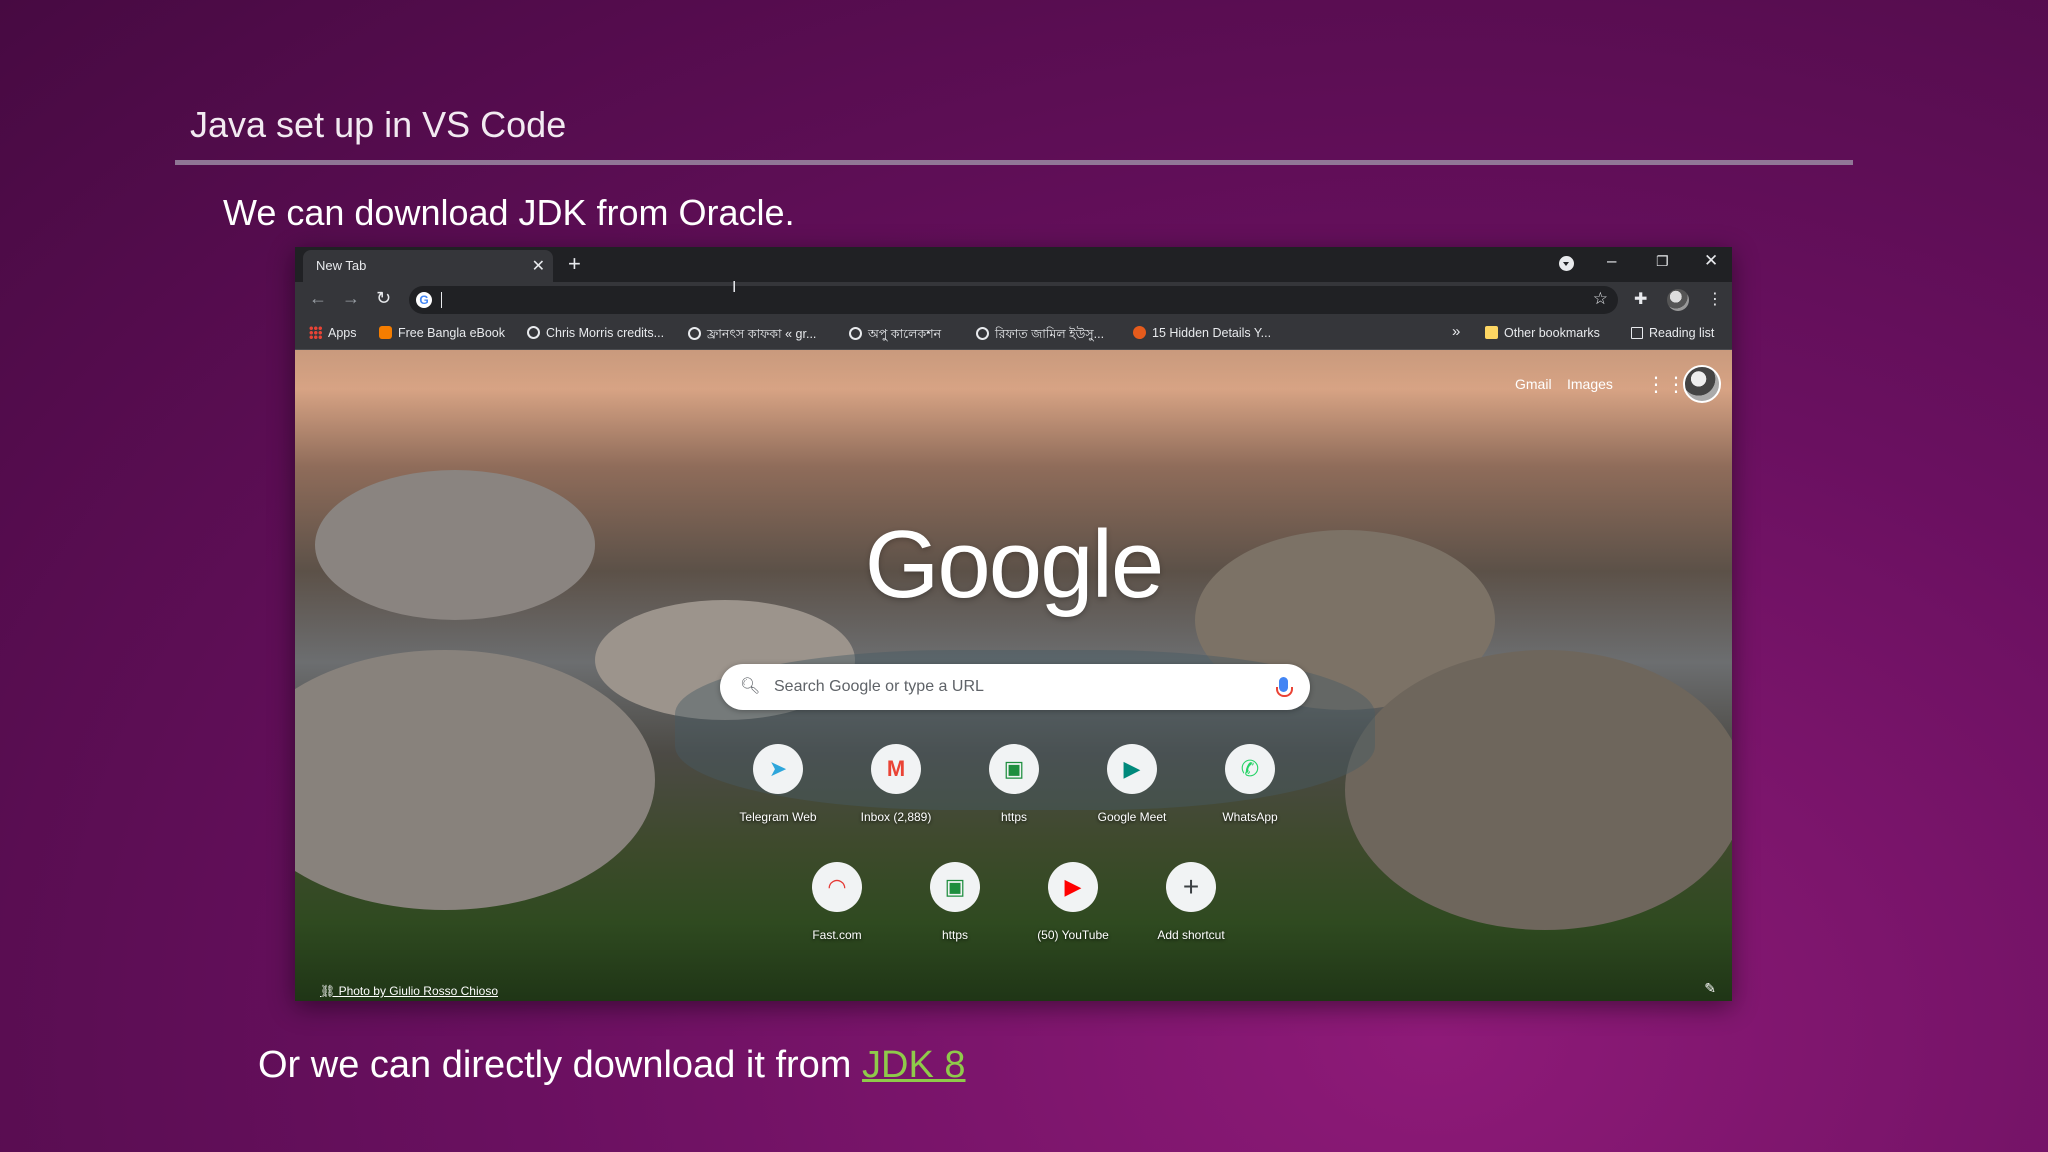  Describe the element at coordinates (1456, 331) in the screenshot. I see `bookmarks-overflow-button: »` at that location.